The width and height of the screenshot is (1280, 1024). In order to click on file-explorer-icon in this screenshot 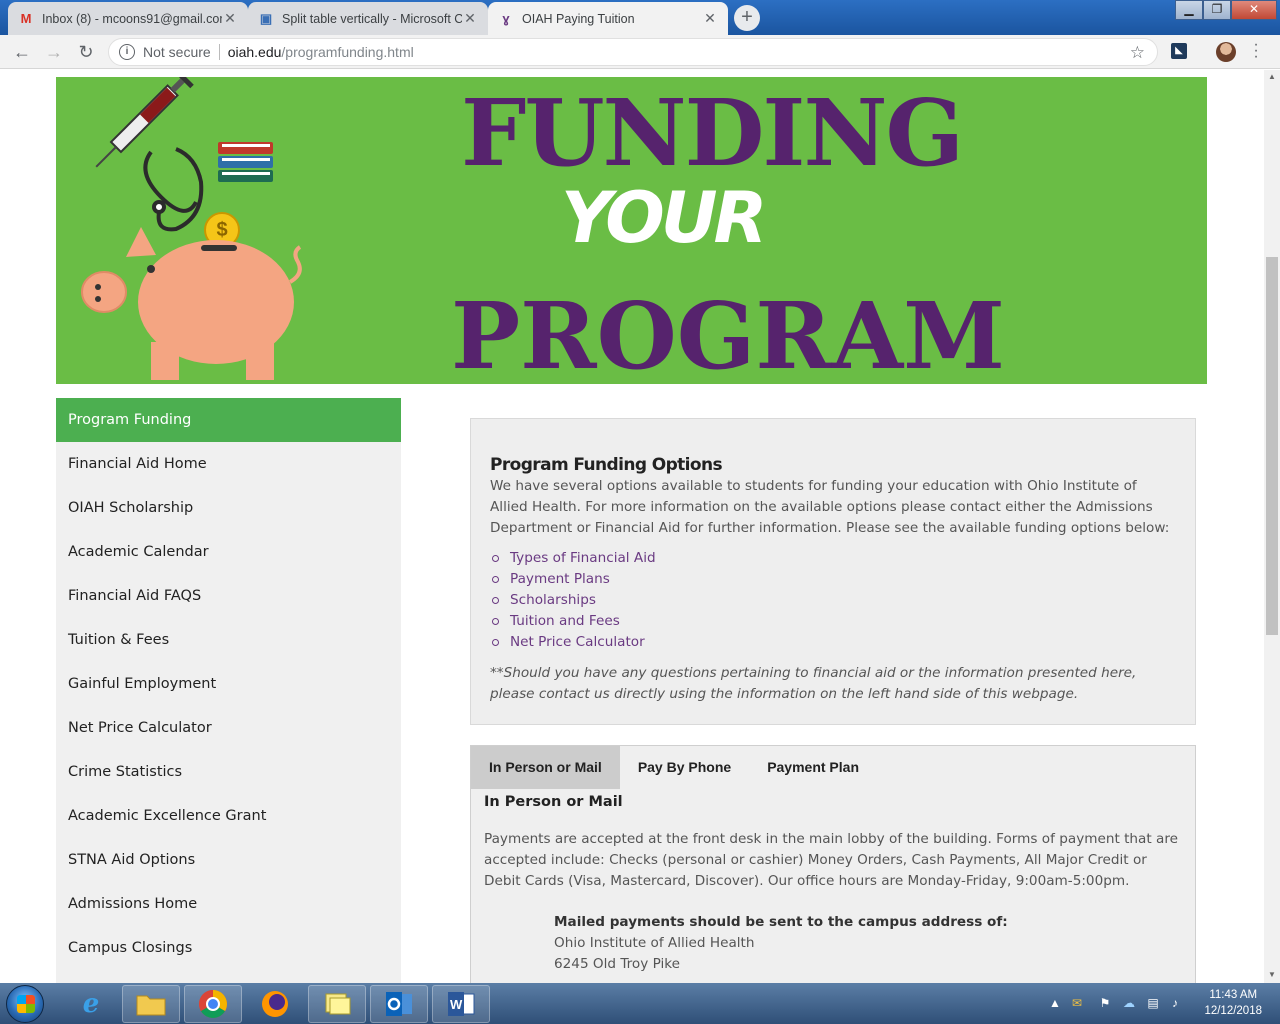, I will do `click(151, 1004)`.